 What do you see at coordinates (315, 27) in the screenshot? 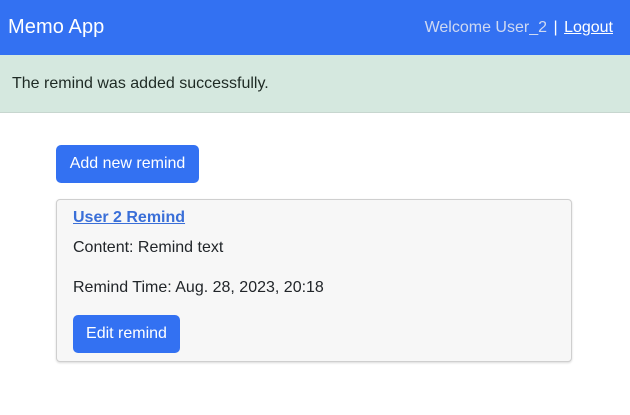
I see `navbar: Memo App Welcome User_2 | Logout` at bounding box center [315, 27].